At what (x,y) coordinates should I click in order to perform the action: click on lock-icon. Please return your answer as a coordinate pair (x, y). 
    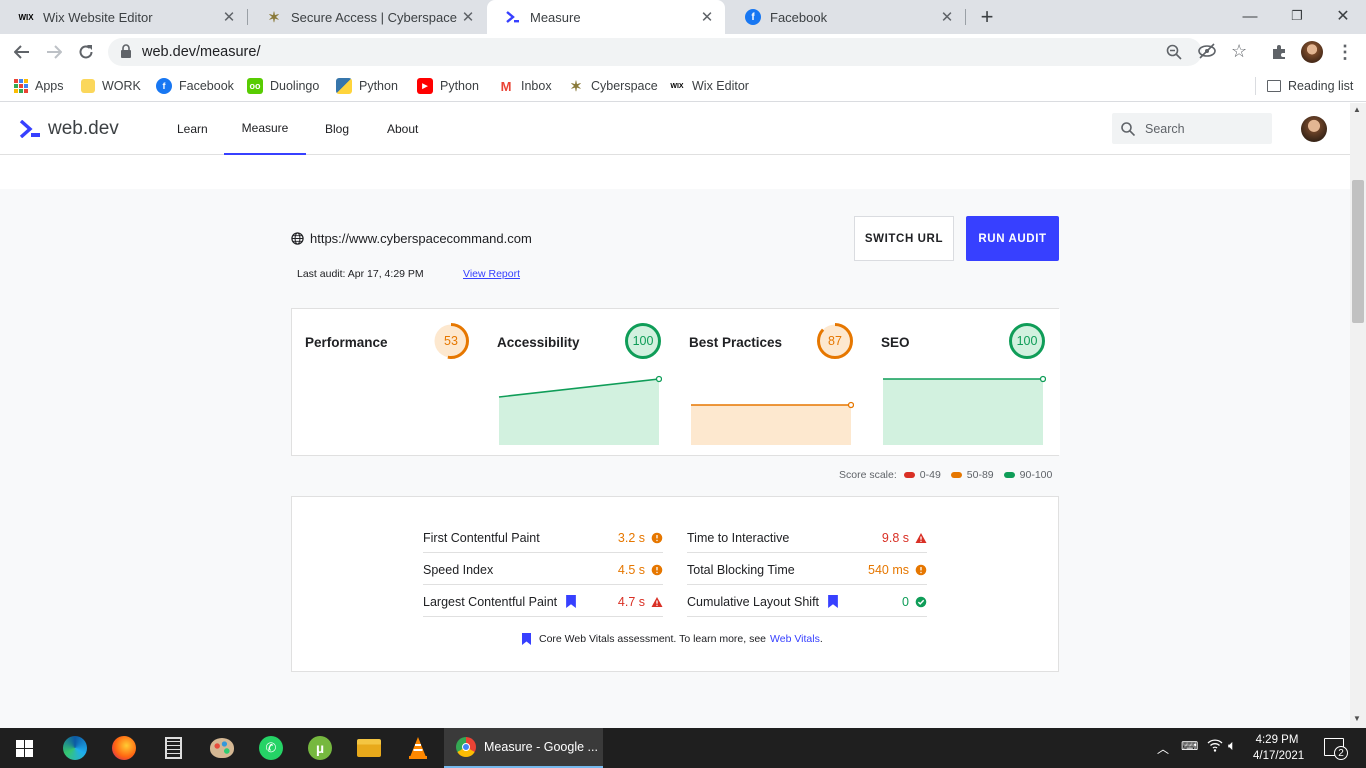
    Looking at the image, I should click on (126, 53).